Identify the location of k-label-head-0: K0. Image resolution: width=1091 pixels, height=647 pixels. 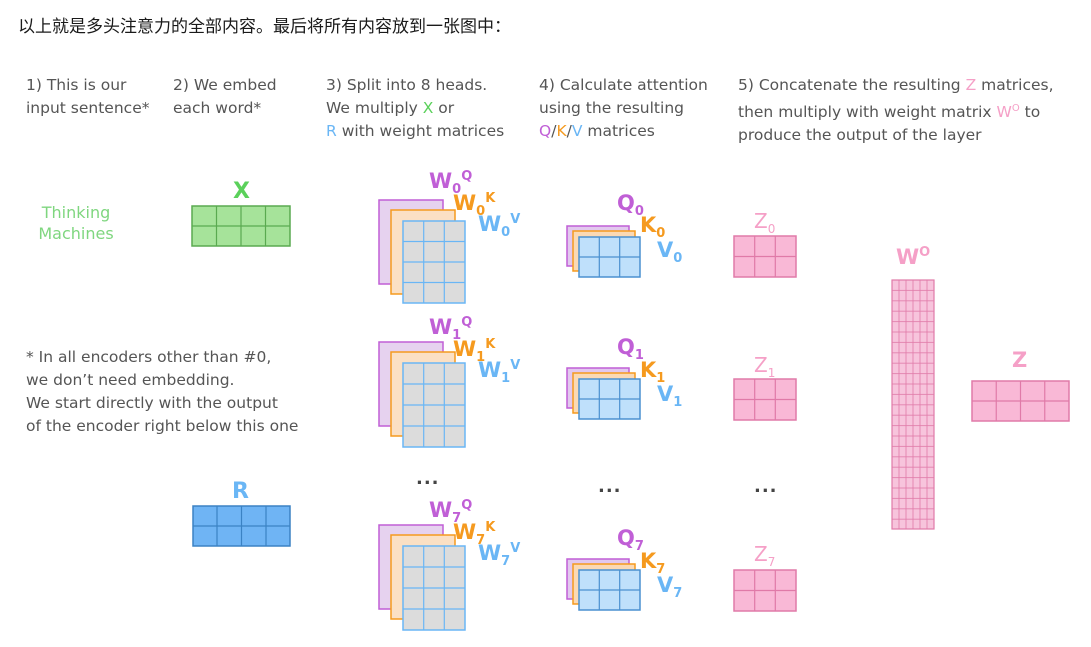
(652, 227).